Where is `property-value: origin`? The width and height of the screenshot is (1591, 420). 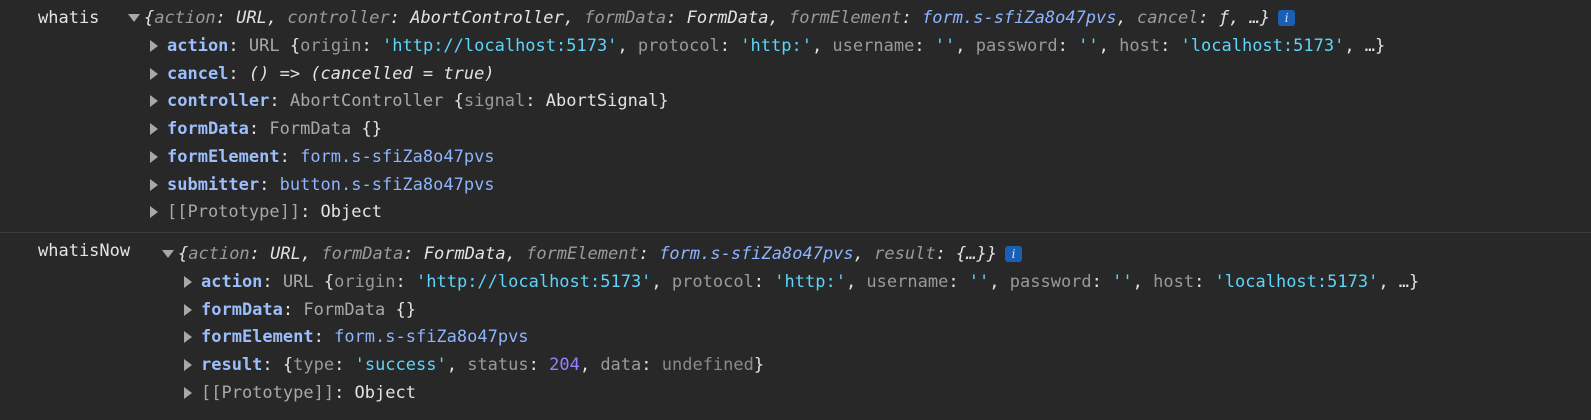 property-value: origin is located at coordinates (331, 46).